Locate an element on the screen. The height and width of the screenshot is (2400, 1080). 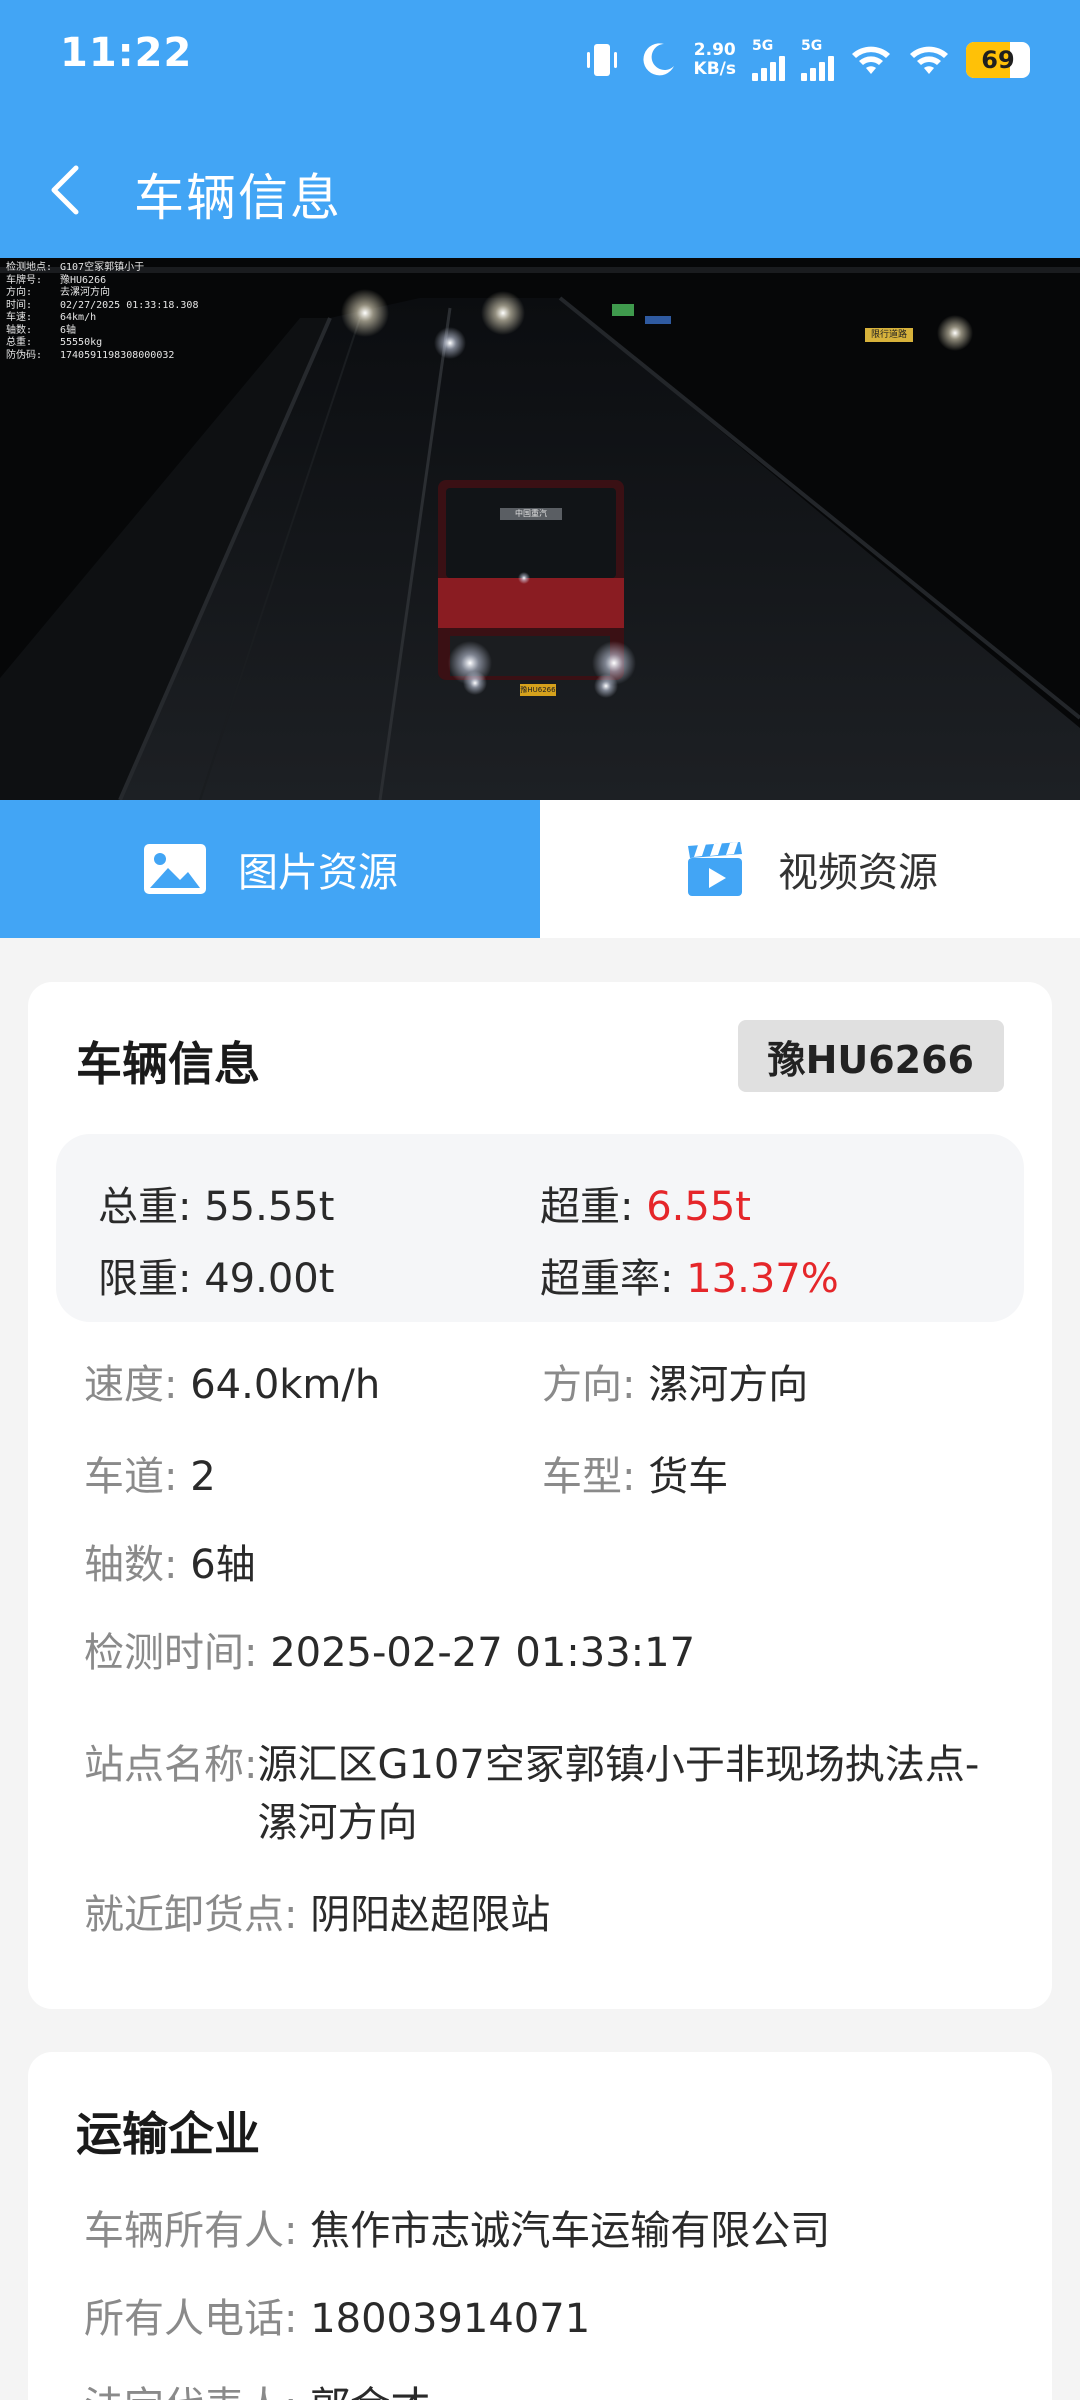
image-icon is located at coordinates (175, 869).